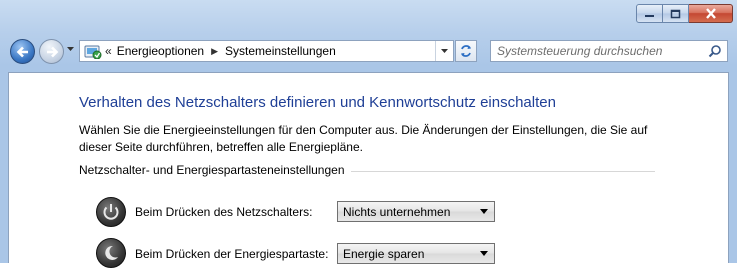  I want to click on refresh-button, so click(466, 51).